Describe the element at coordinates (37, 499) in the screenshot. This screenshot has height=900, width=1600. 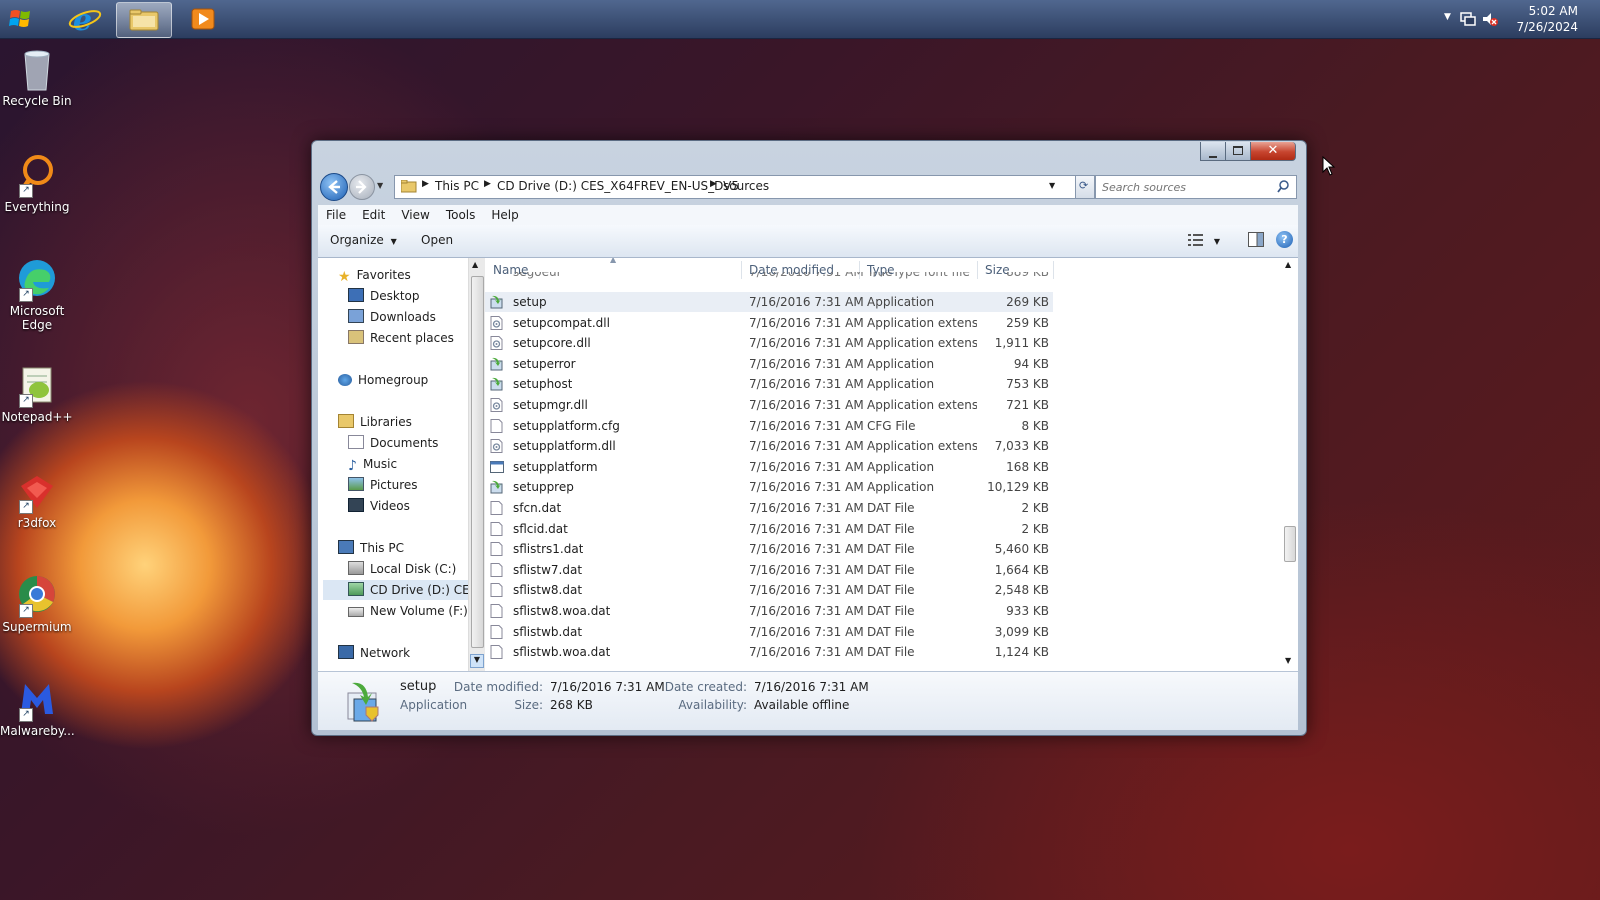
I see `desktop-icon-r3dfox: ↗ r3dfox` at that location.